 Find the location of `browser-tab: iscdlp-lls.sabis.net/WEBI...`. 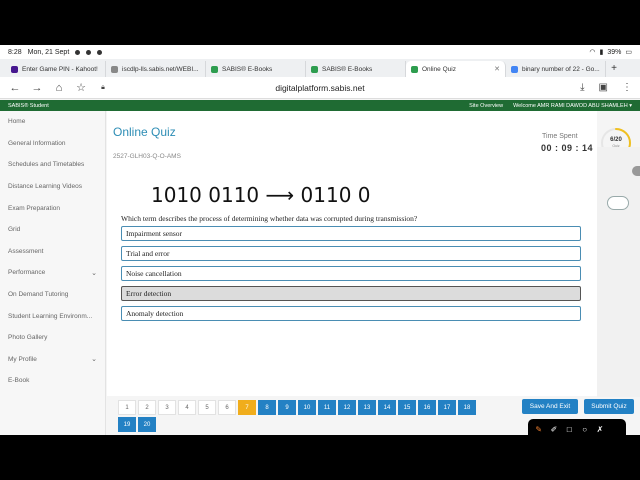

browser-tab: iscdlp-lls.sabis.net/WEBI... is located at coordinates (156, 69).